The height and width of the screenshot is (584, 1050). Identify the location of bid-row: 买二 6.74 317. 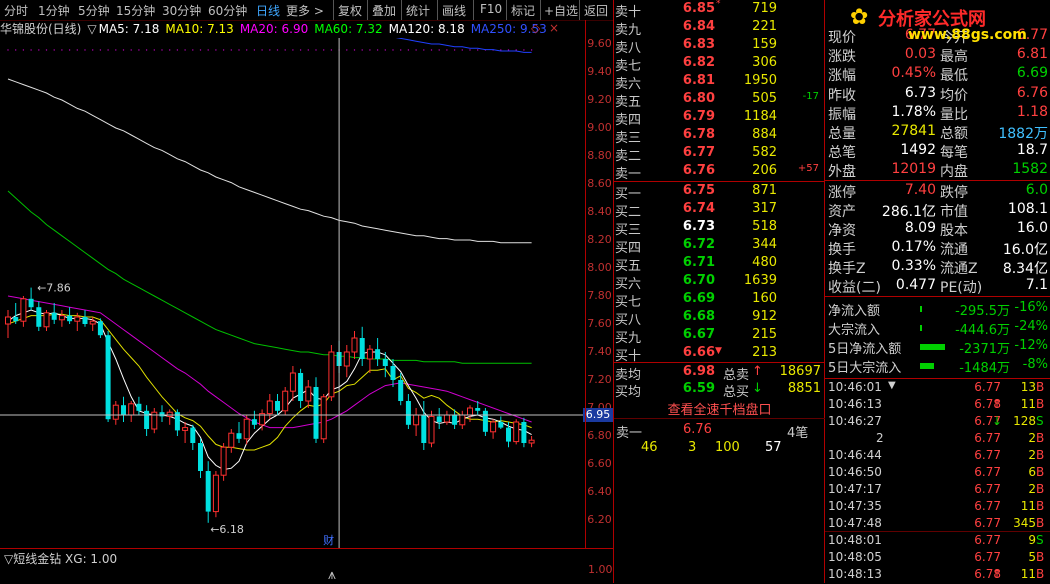
(719, 210).